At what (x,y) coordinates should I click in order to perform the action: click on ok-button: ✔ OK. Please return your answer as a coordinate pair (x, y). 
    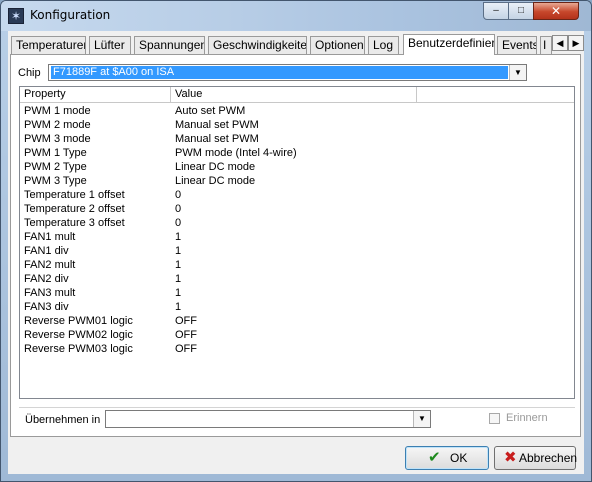
    Looking at the image, I should click on (447, 458).